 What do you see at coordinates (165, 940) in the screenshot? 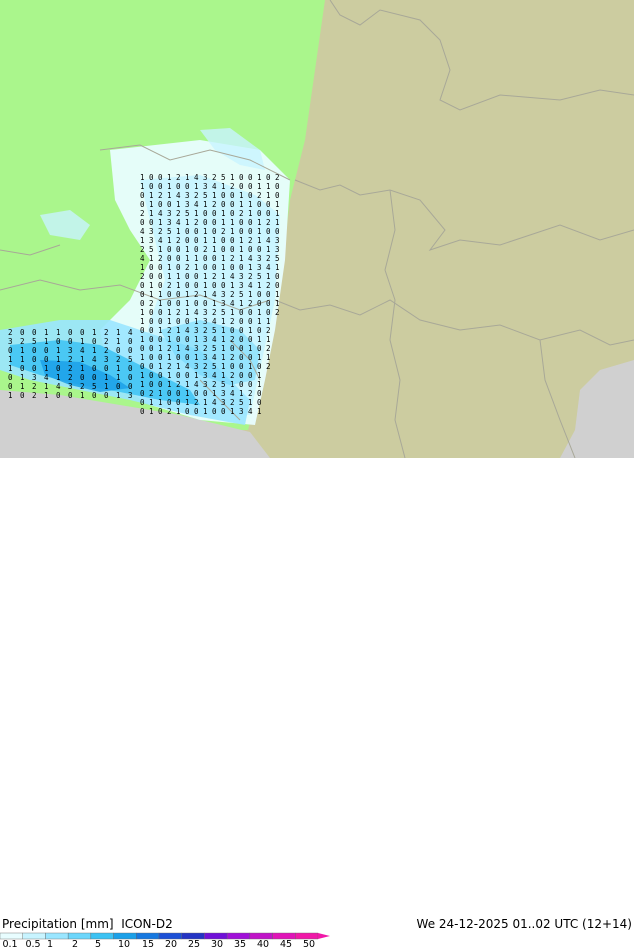
I see `precipitation-color-scale: 0.1 0.5 1 2 5 10 15 20 25 30 35 40 45 50` at bounding box center [165, 940].